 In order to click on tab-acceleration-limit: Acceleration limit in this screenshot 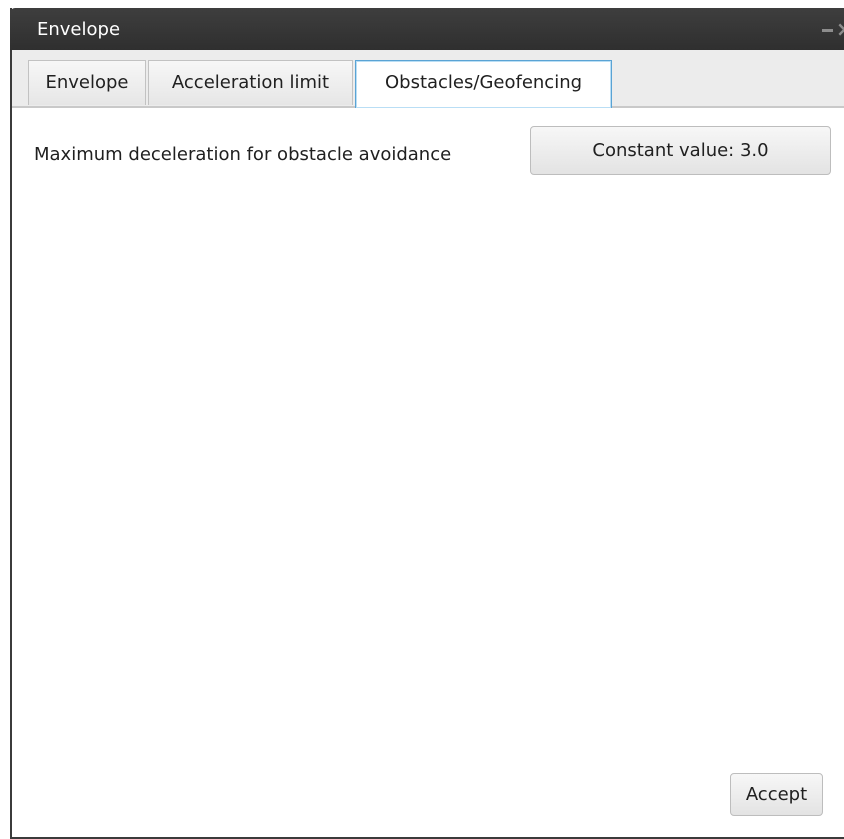, I will do `click(250, 82)`.